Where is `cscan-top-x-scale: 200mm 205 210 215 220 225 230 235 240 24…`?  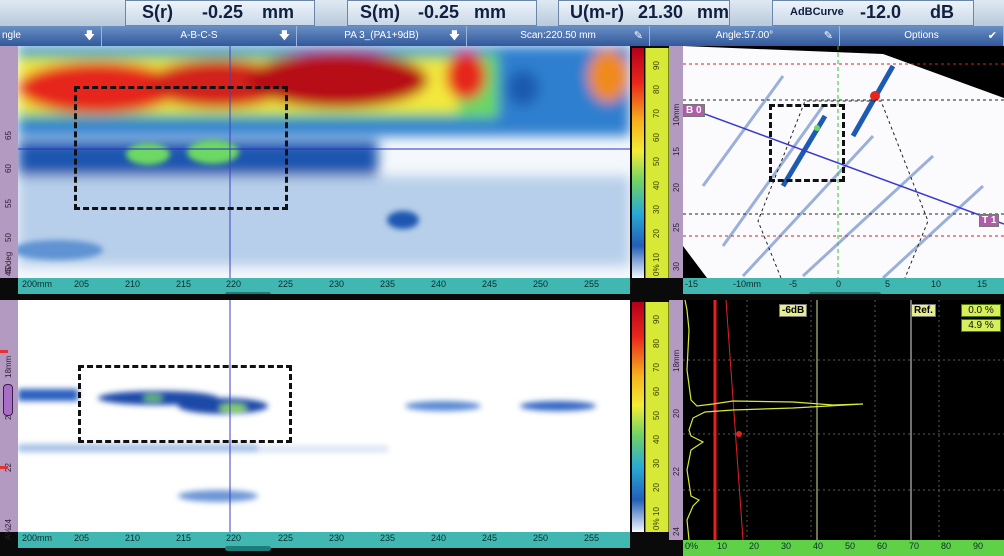 cscan-top-x-scale: 200mm 205 210 215 220 225 230 235 240 24… is located at coordinates (324, 287).